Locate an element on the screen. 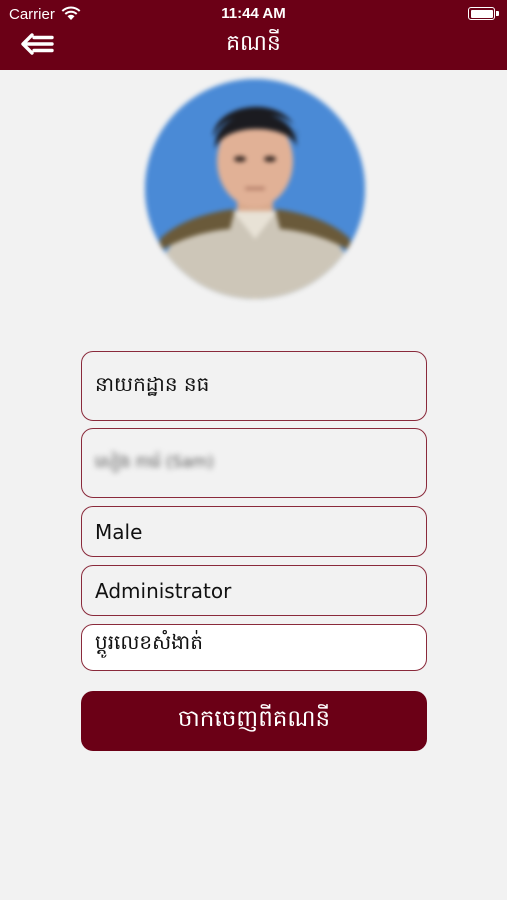  username-value: សៀង ការ៉េ (Sam) is located at coordinates (154, 461).